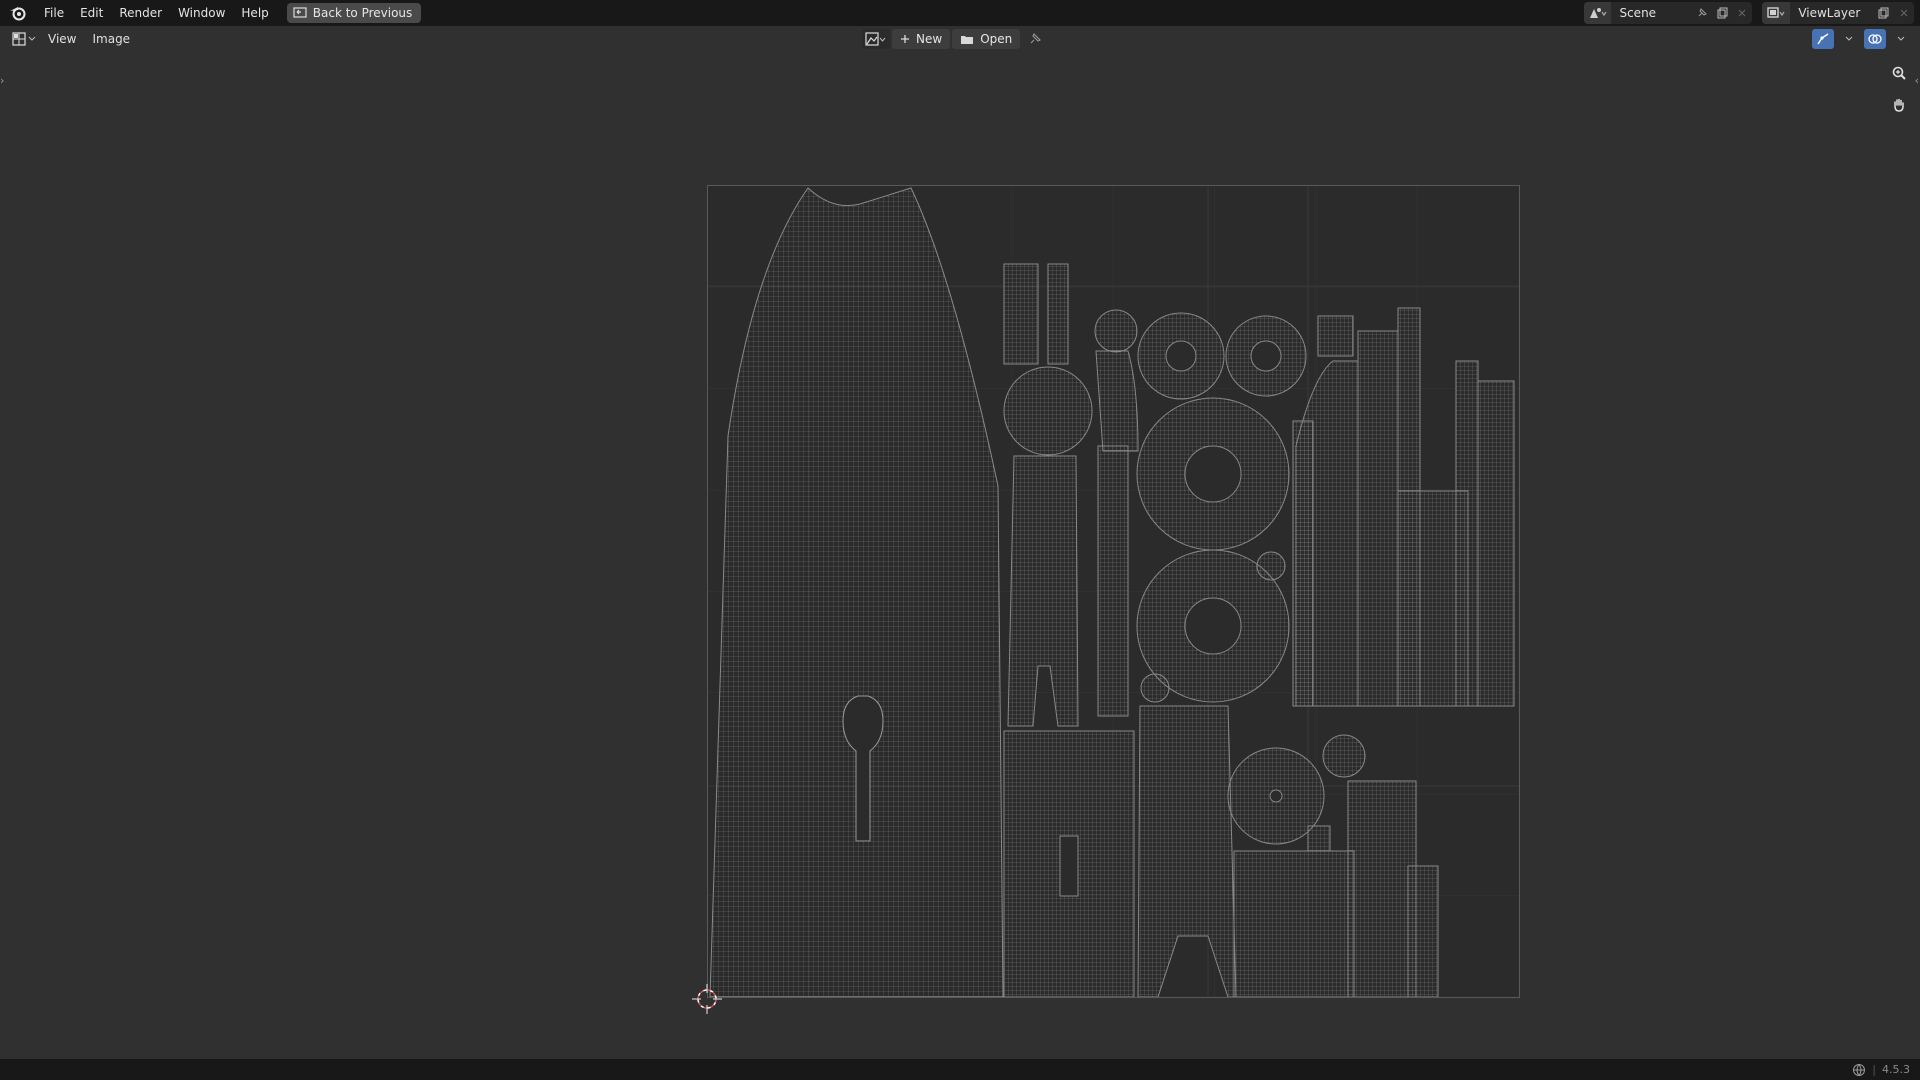 Image resolution: width=1920 pixels, height=1080 pixels. What do you see at coordinates (18, 13) in the screenshot?
I see `blender-logo-icon` at bounding box center [18, 13].